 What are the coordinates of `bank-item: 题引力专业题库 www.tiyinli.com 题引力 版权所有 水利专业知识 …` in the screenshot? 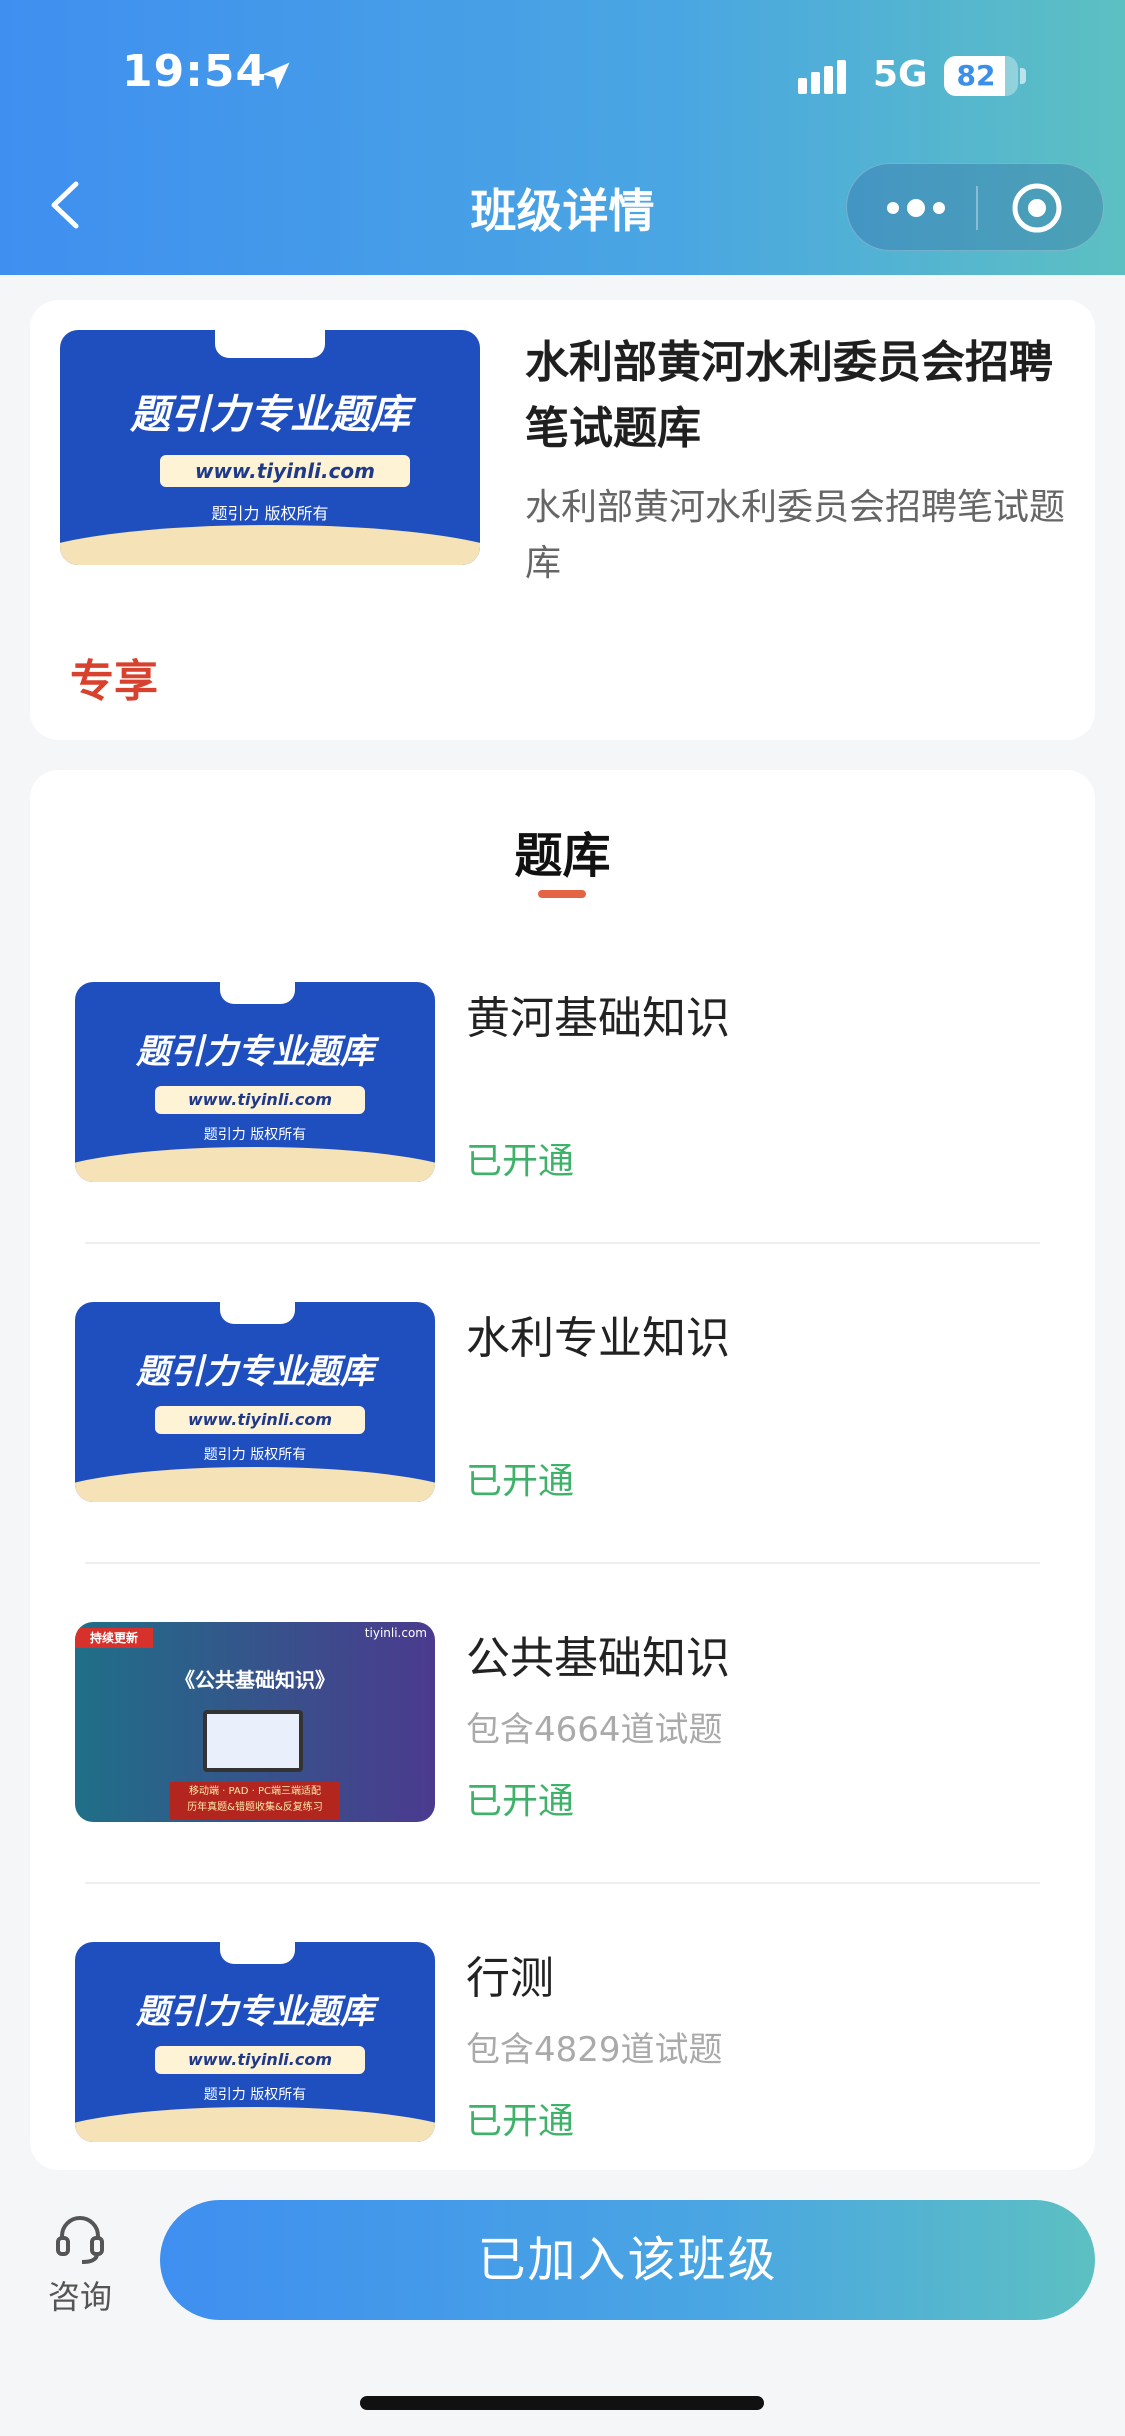 It's located at (562, 1462).